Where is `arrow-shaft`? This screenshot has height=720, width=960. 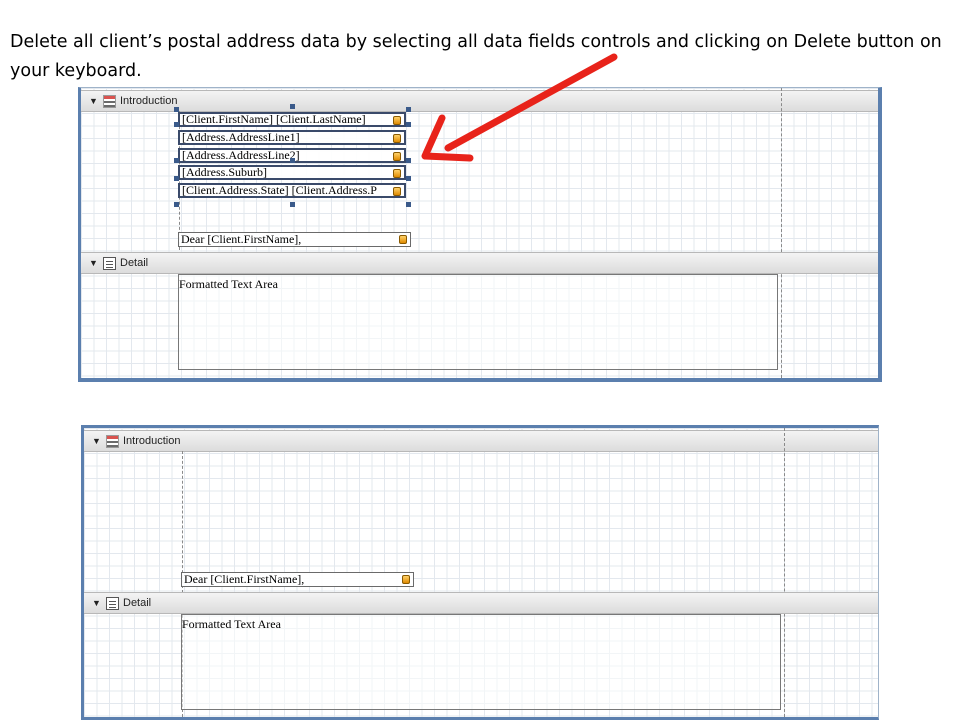
arrow-shaft is located at coordinates (531, 102).